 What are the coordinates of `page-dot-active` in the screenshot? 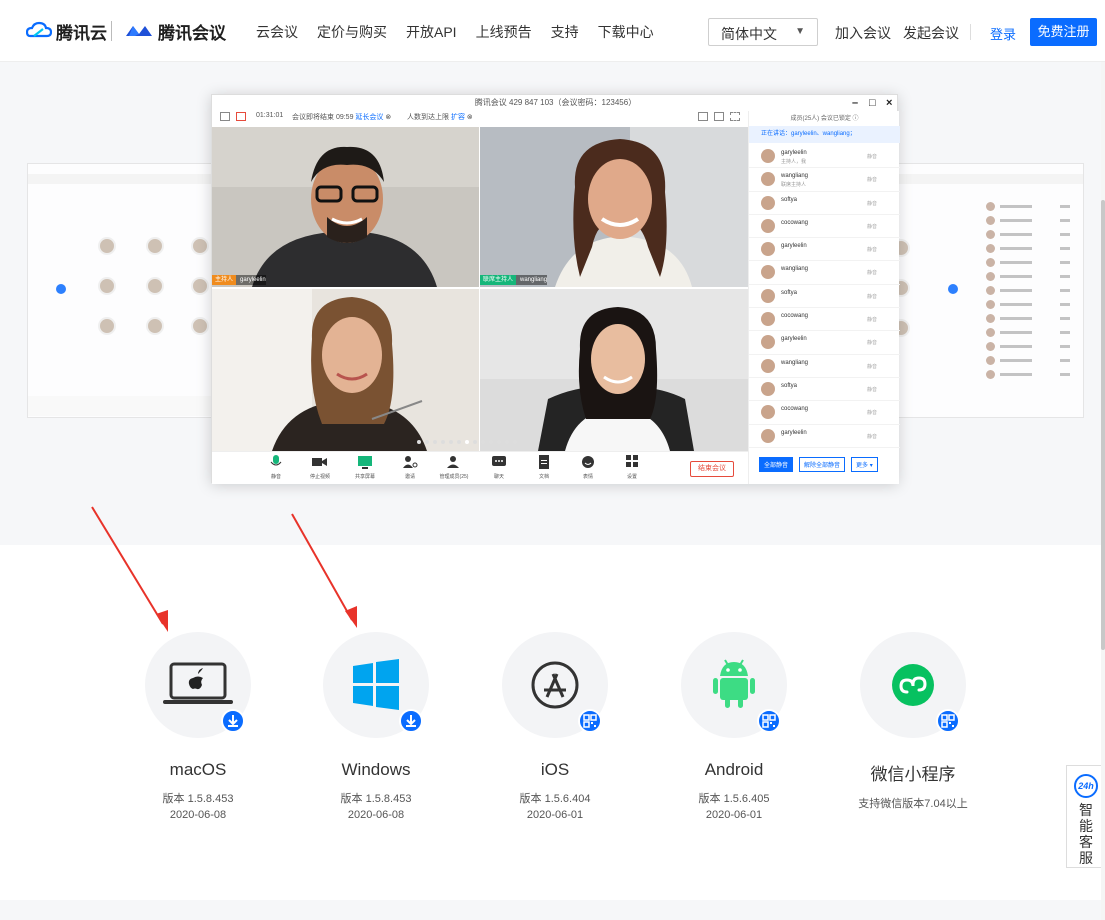 It's located at (467, 442).